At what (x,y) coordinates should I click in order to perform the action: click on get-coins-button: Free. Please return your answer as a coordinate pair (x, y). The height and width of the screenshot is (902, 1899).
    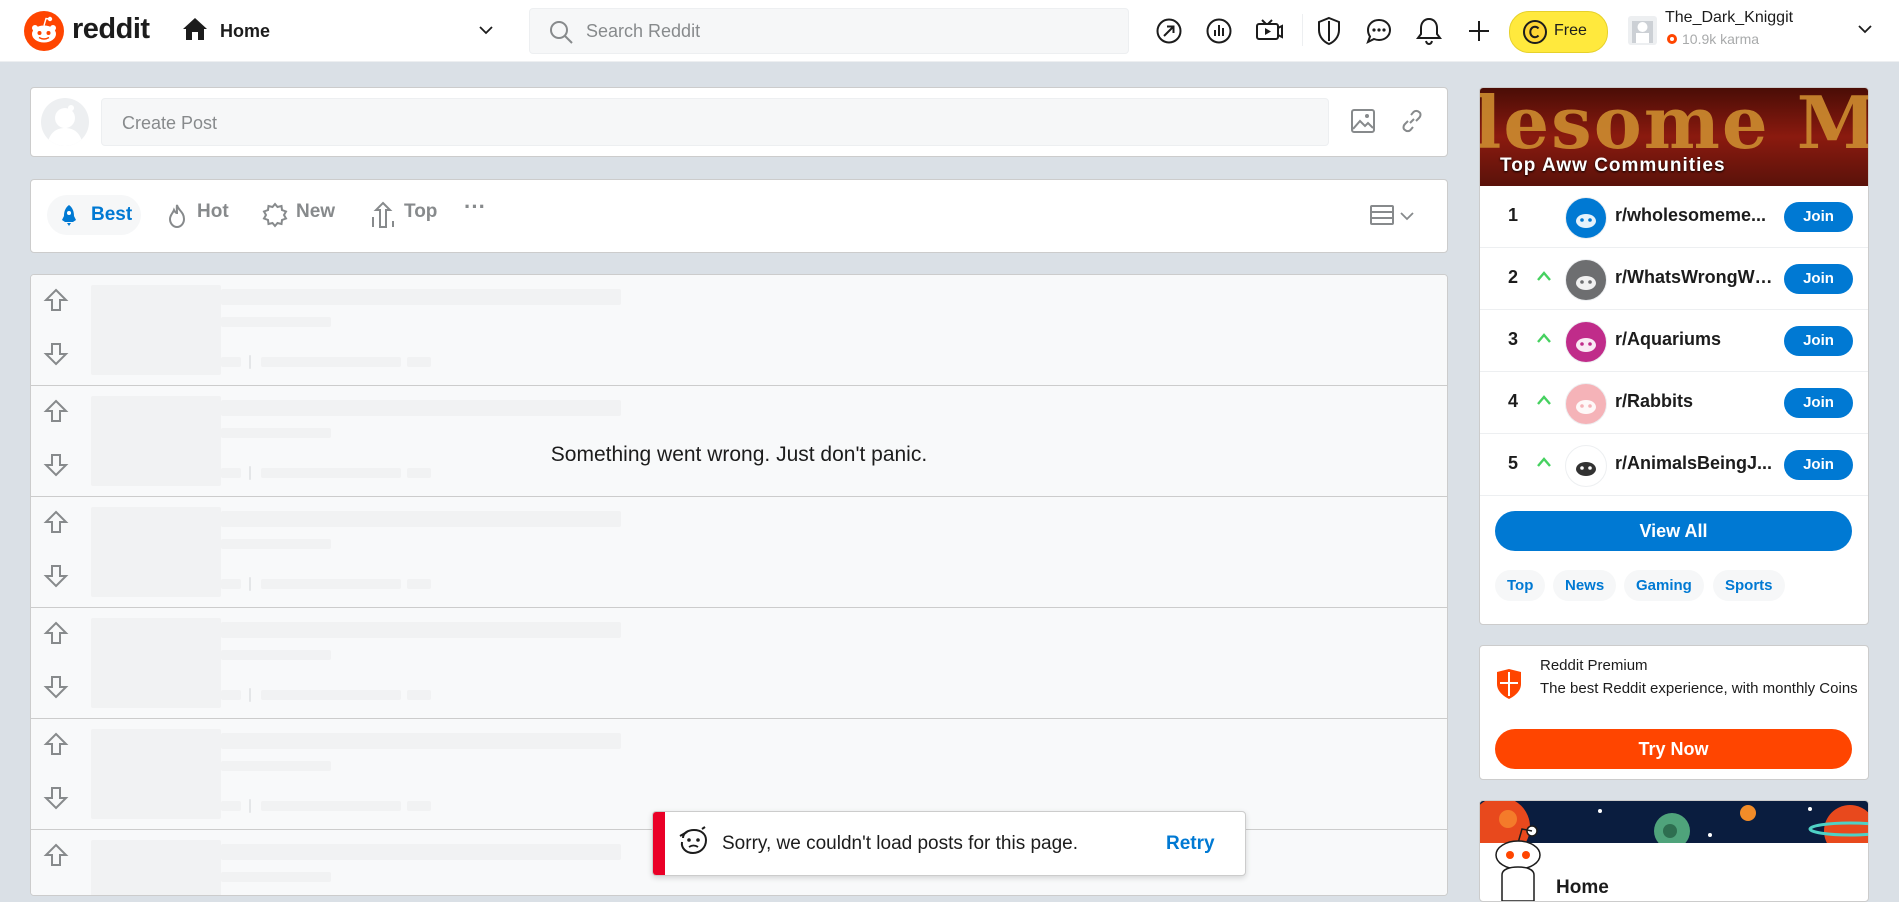
    Looking at the image, I should click on (1558, 32).